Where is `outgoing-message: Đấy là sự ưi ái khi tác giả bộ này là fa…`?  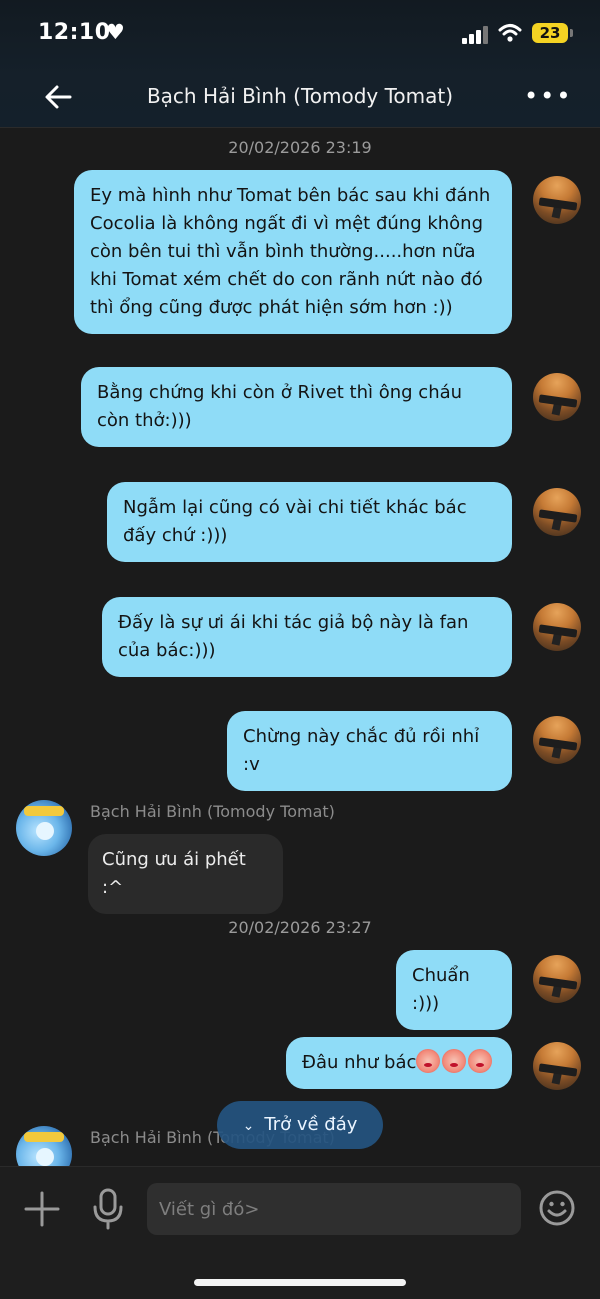
outgoing-message: Đấy là sự ưi ái khi tác giả bộ này là fa… is located at coordinates (307, 637).